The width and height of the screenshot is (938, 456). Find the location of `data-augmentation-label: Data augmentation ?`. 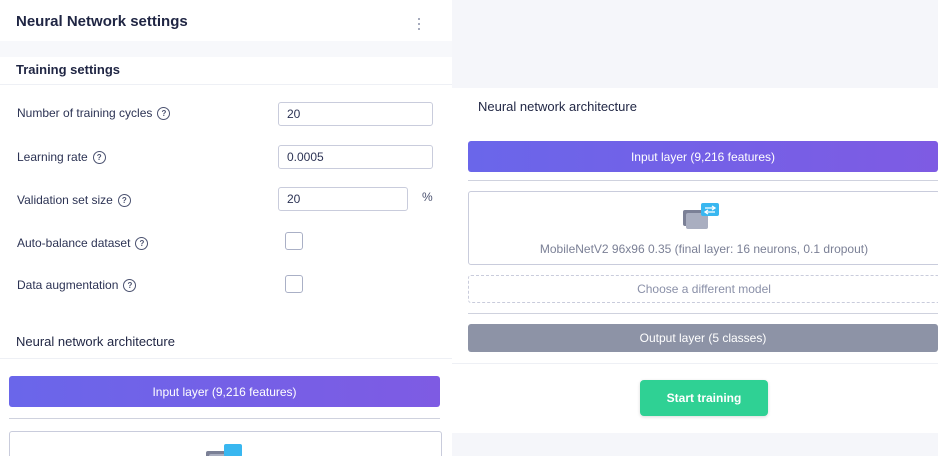

data-augmentation-label: Data augmentation ? is located at coordinates (77, 285).